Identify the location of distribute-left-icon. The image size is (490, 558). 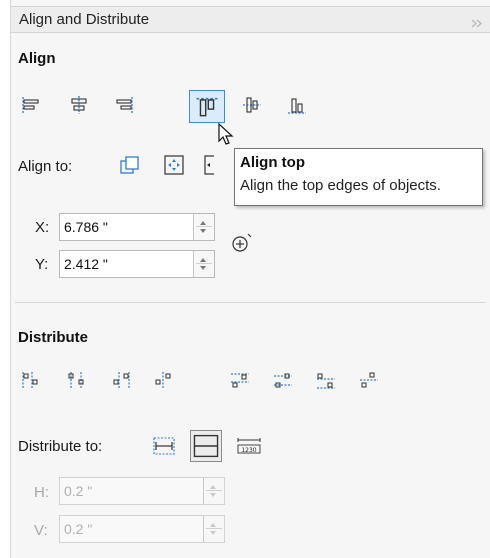
(31, 380).